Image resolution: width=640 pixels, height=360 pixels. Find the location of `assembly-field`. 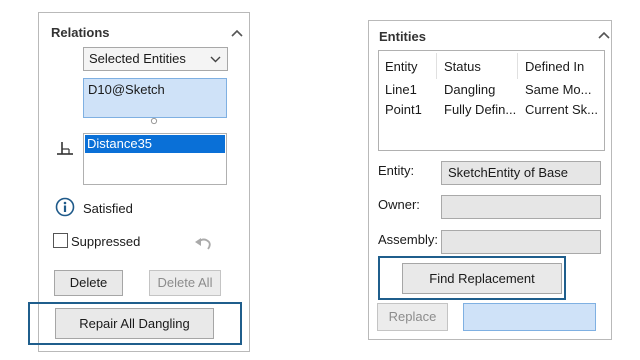

assembly-field is located at coordinates (521, 242).